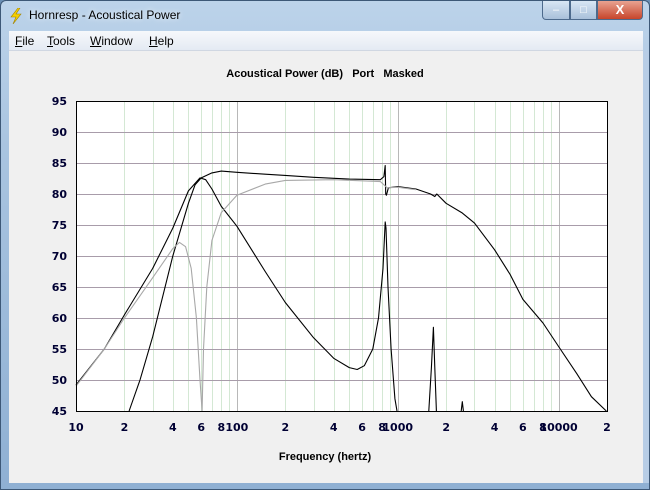 This screenshot has width=650, height=490. What do you see at coordinates (236, 427) in the screenshot?
I see `x-tick-label: 100` at bounding box center [236, 427].